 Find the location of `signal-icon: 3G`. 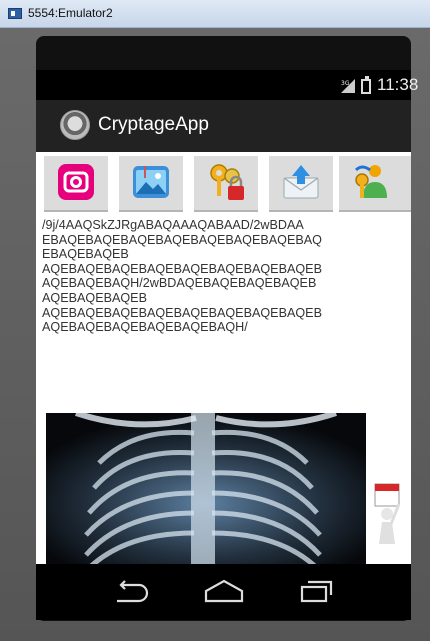

signal-icon: 3G is located at coordinates (348, 86).